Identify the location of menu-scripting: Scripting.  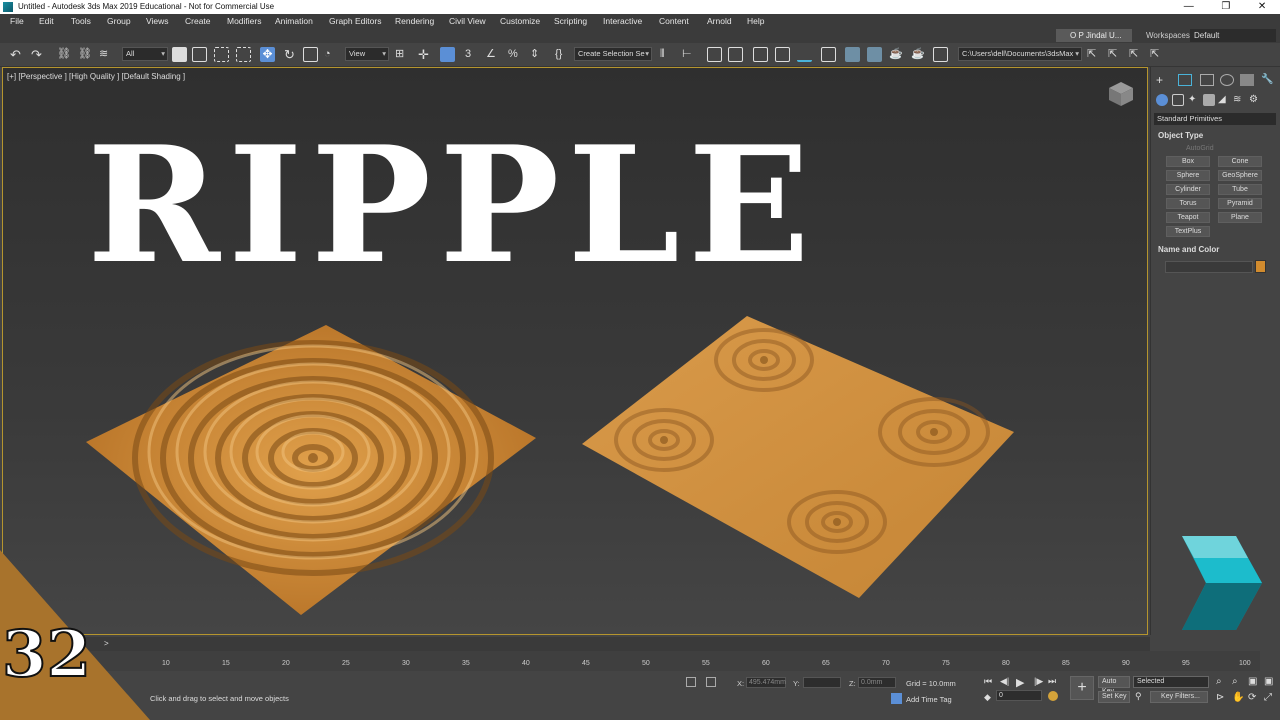
(570, 21).